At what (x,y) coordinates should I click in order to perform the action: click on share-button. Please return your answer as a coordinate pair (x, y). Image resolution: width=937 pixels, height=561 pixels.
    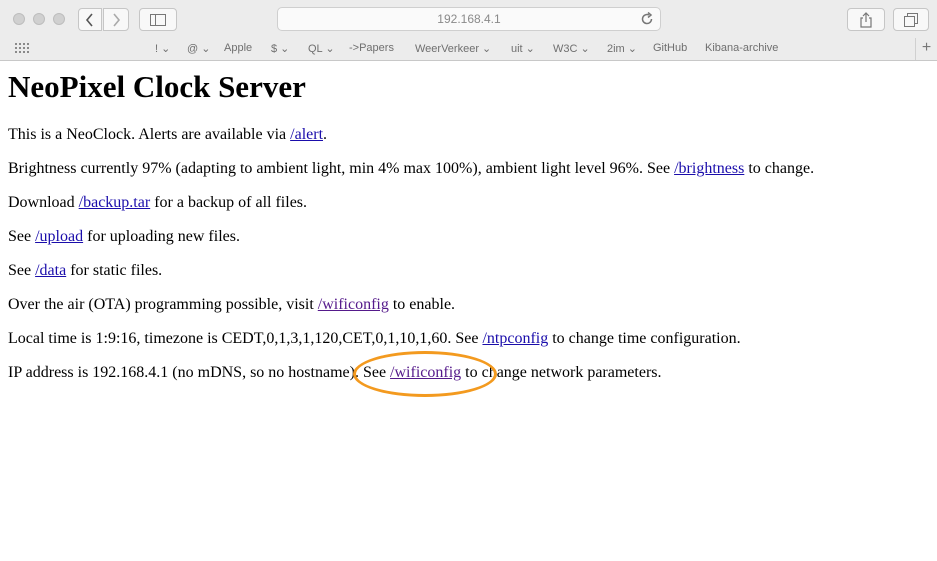
    Looking at the image, I should click on (866, 19).